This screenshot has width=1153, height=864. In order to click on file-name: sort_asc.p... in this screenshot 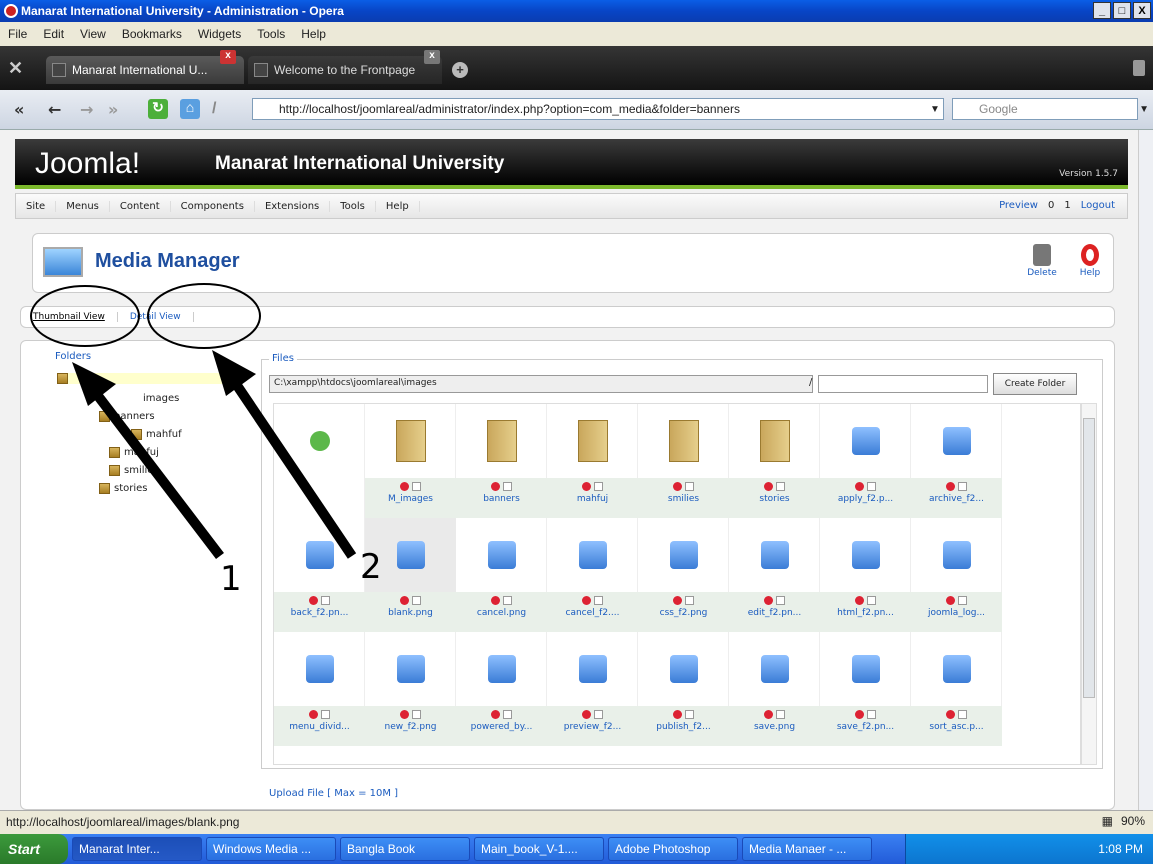, I will do `click(956, 727)`.